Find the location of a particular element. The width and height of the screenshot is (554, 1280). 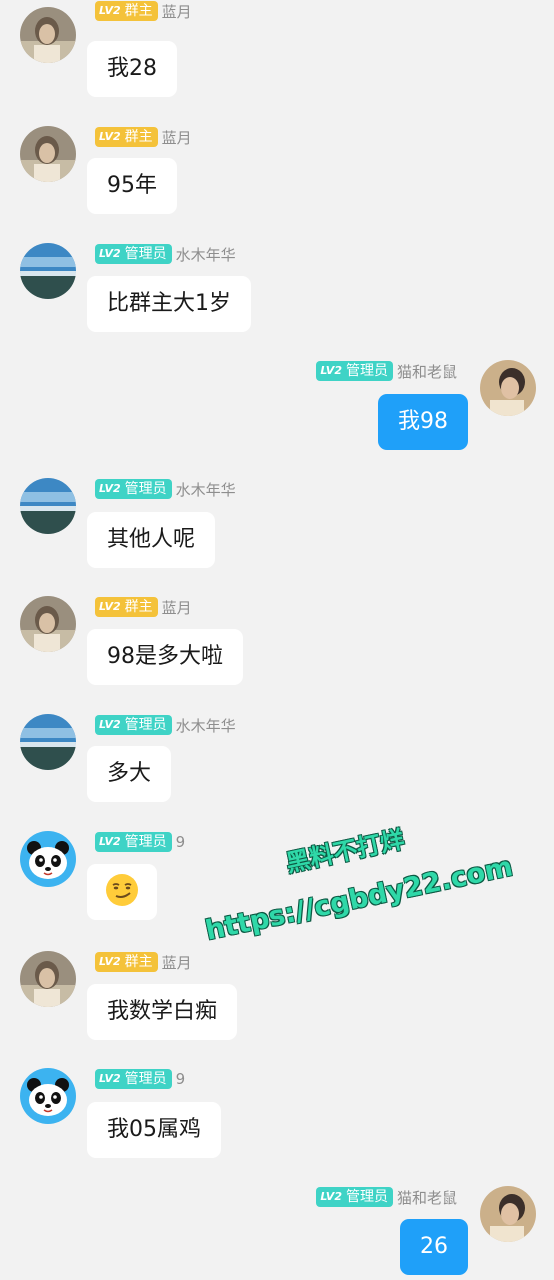

chat-message: LV2 管理员 水木年华 比群主大1岁 is located at coordinates (277, 293).